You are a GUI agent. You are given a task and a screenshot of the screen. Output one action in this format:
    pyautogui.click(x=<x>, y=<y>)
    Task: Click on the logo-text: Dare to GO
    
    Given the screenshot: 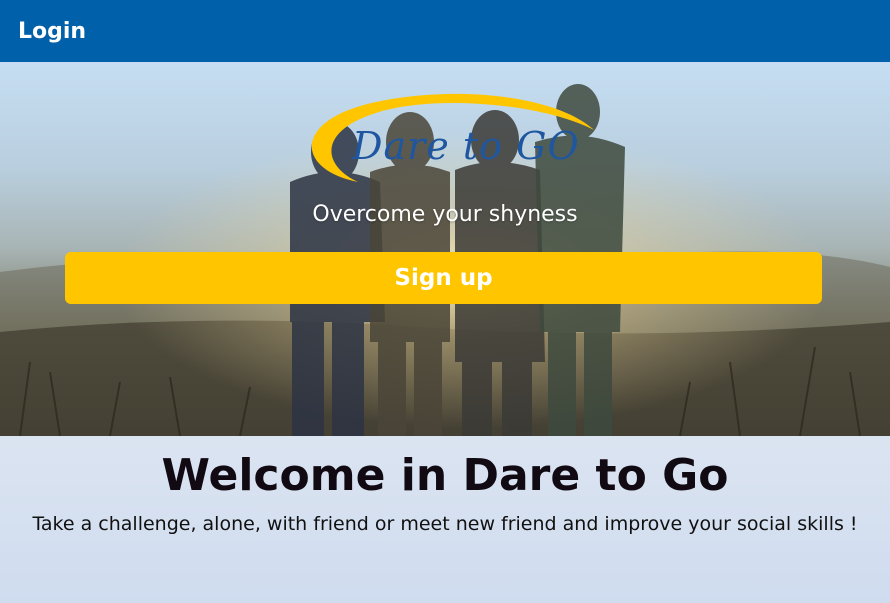 What is the action you would take?
    pyautogui.click(x=466, y=146)
    